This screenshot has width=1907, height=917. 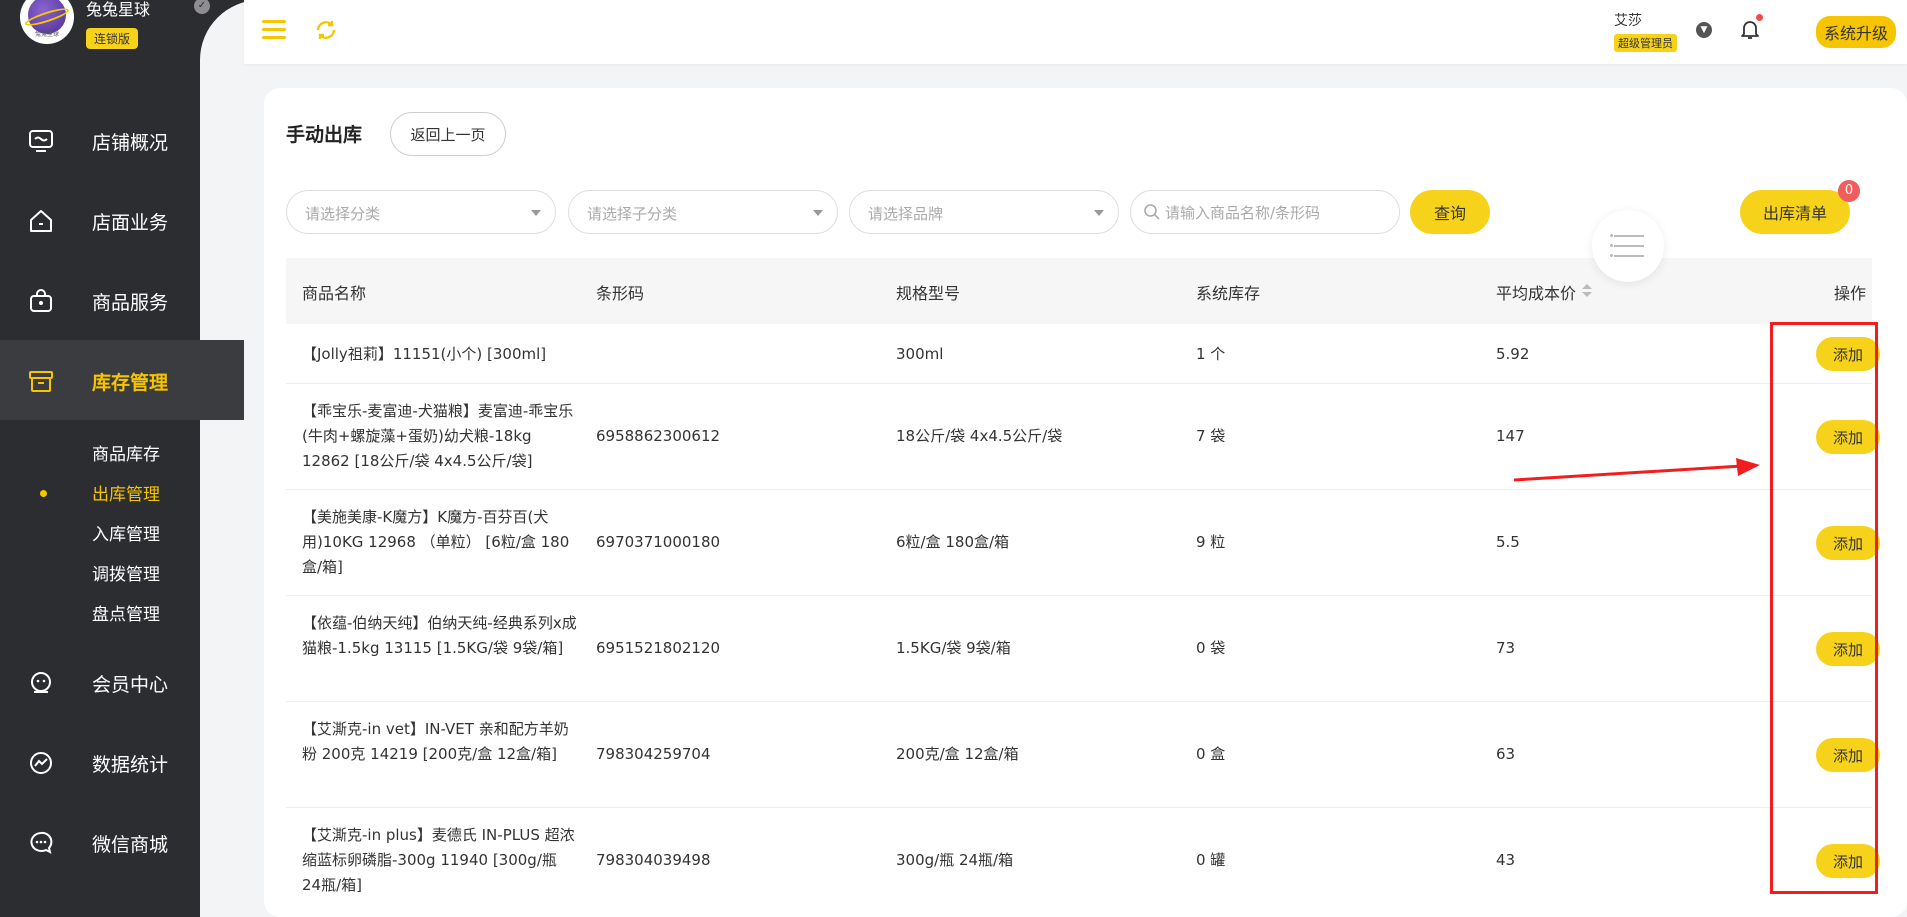 I want to click on menu-toggle-icon, so click(x=274, y=30).